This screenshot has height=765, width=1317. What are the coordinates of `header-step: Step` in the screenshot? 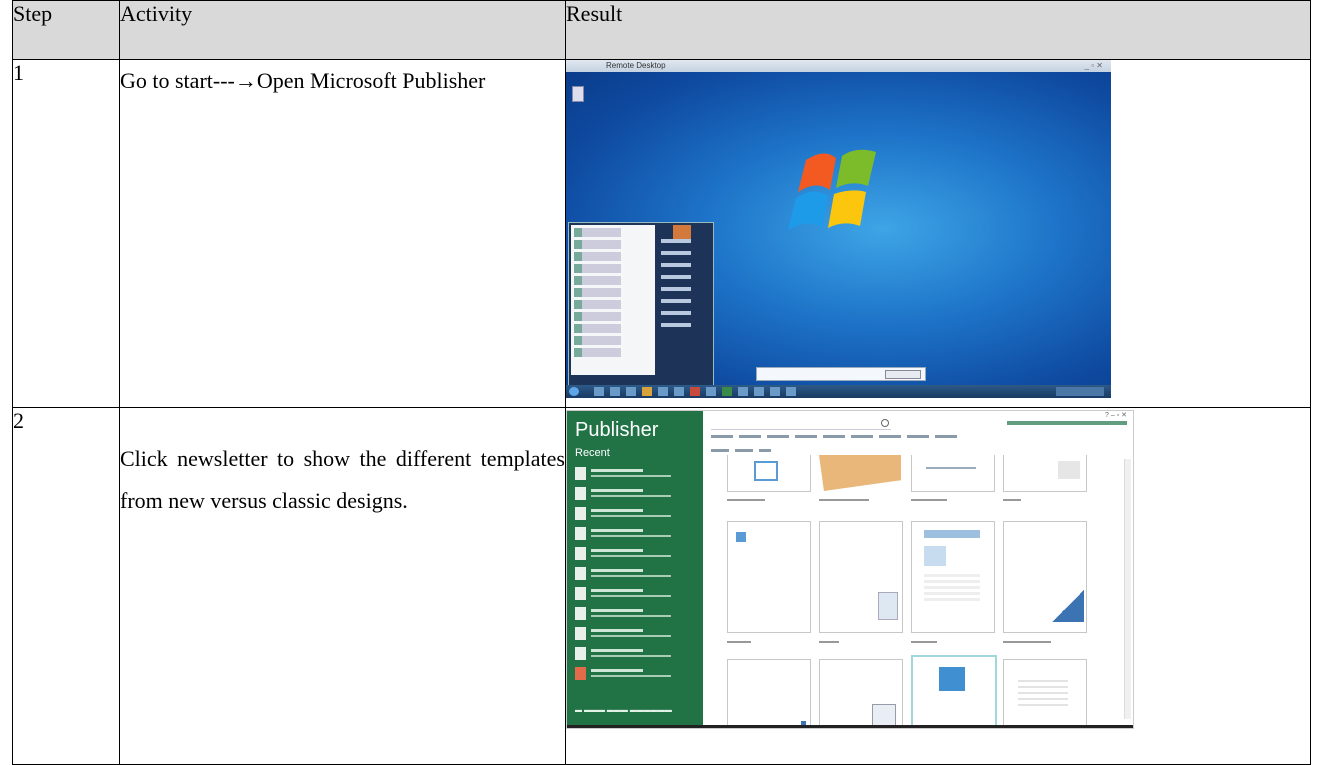 It's located at (66, 30).